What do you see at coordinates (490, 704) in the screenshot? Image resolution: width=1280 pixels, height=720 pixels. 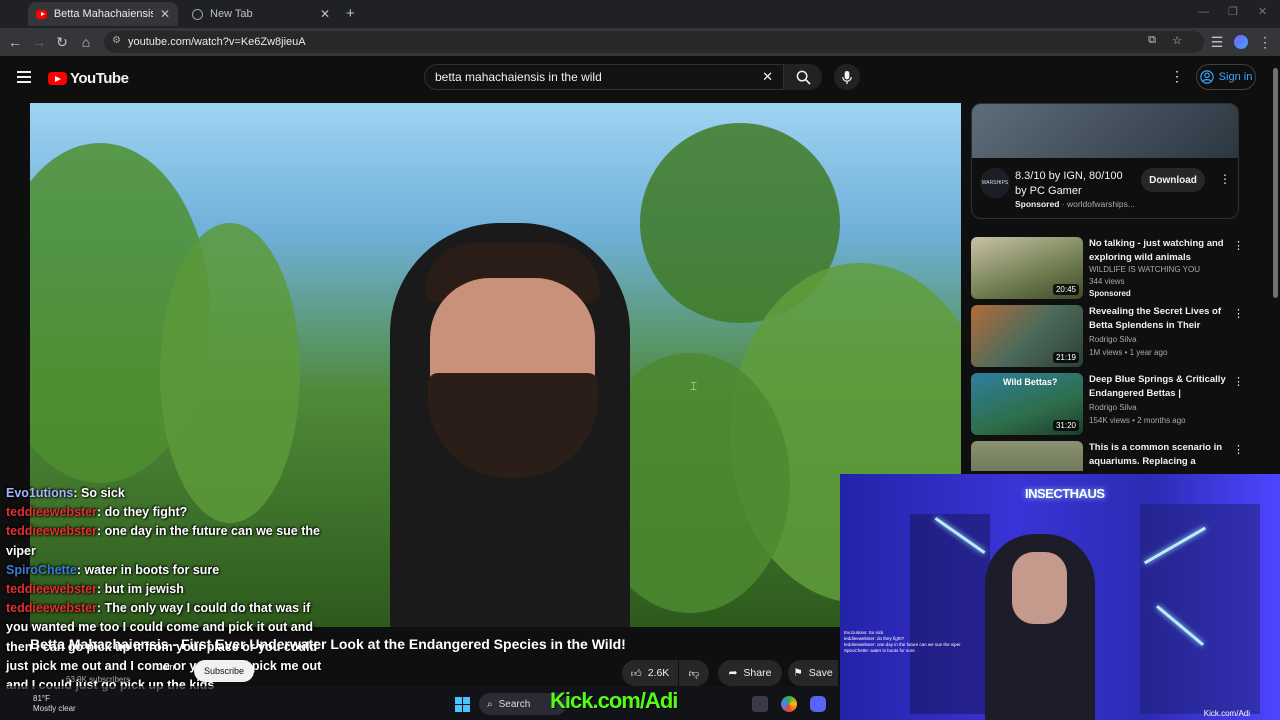 I see `search-icon: ⌕` at bounding box center [490, 704].